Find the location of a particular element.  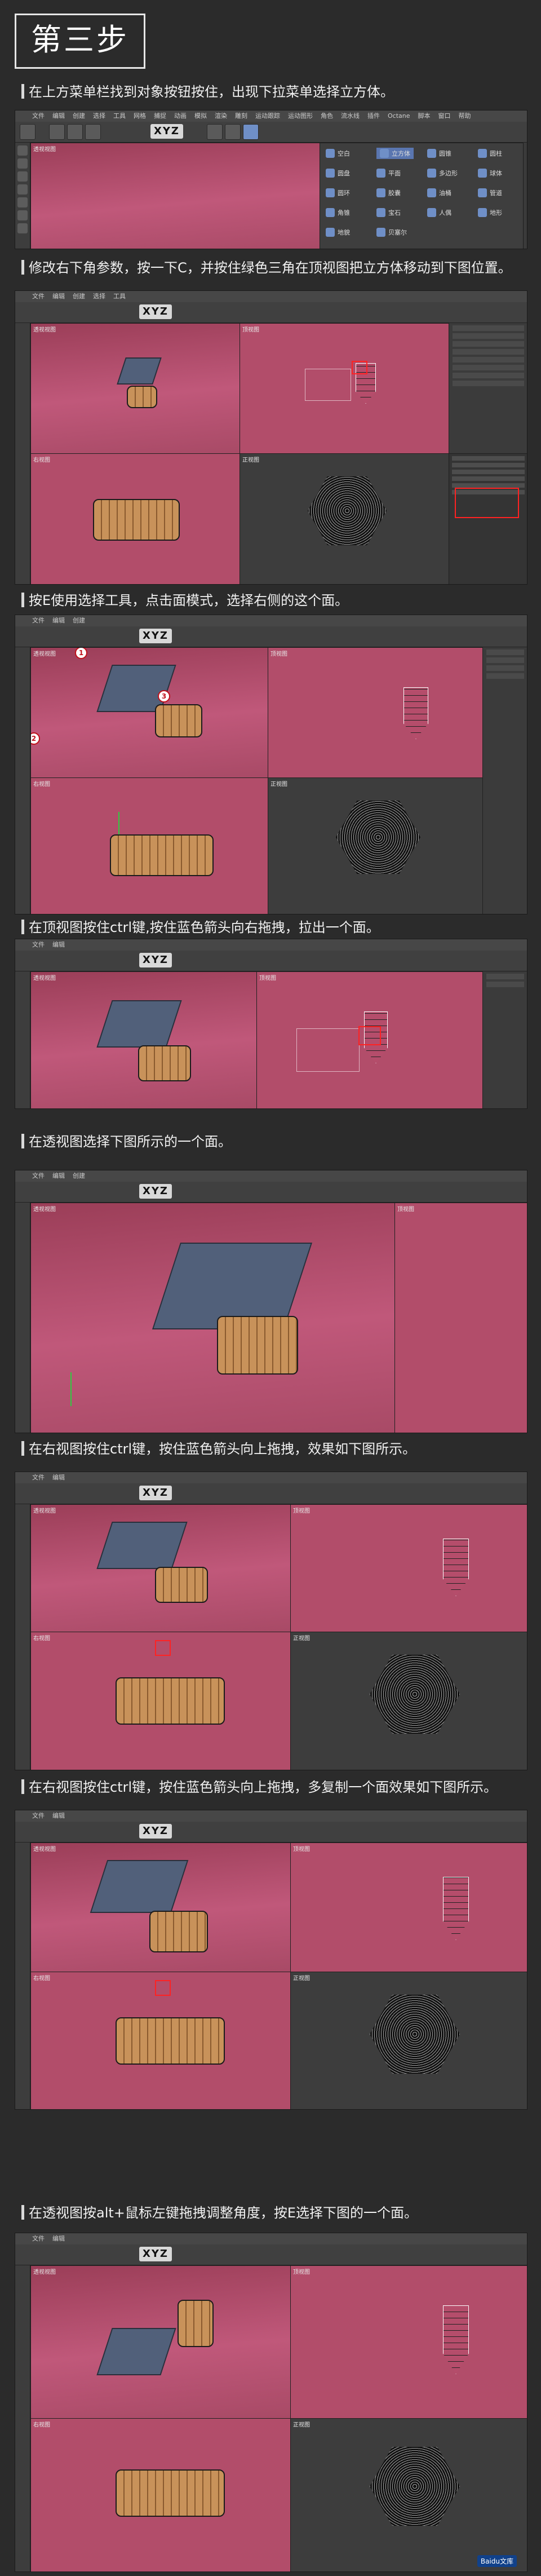

undo-icon is located at coordinates (28, 132).